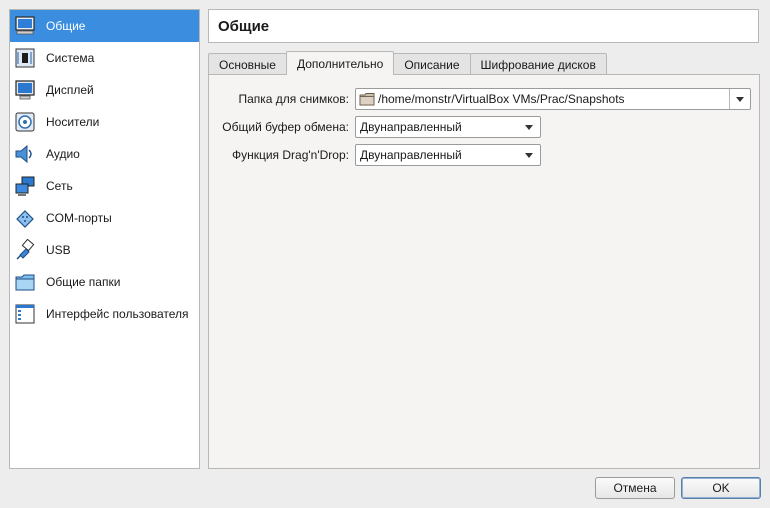 The width and height of the screenshot is (770, 508). What do you see at coordinates (25, 282) in the screenshot?
I see `shared-folder-icon` at bounding box center [25, 282].